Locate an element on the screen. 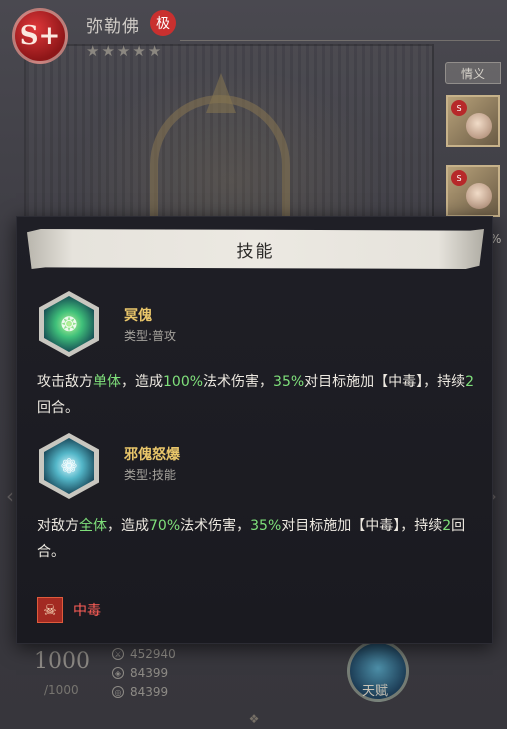  spirit-flame-icon: ❂ is located at coordinates (69, 324).